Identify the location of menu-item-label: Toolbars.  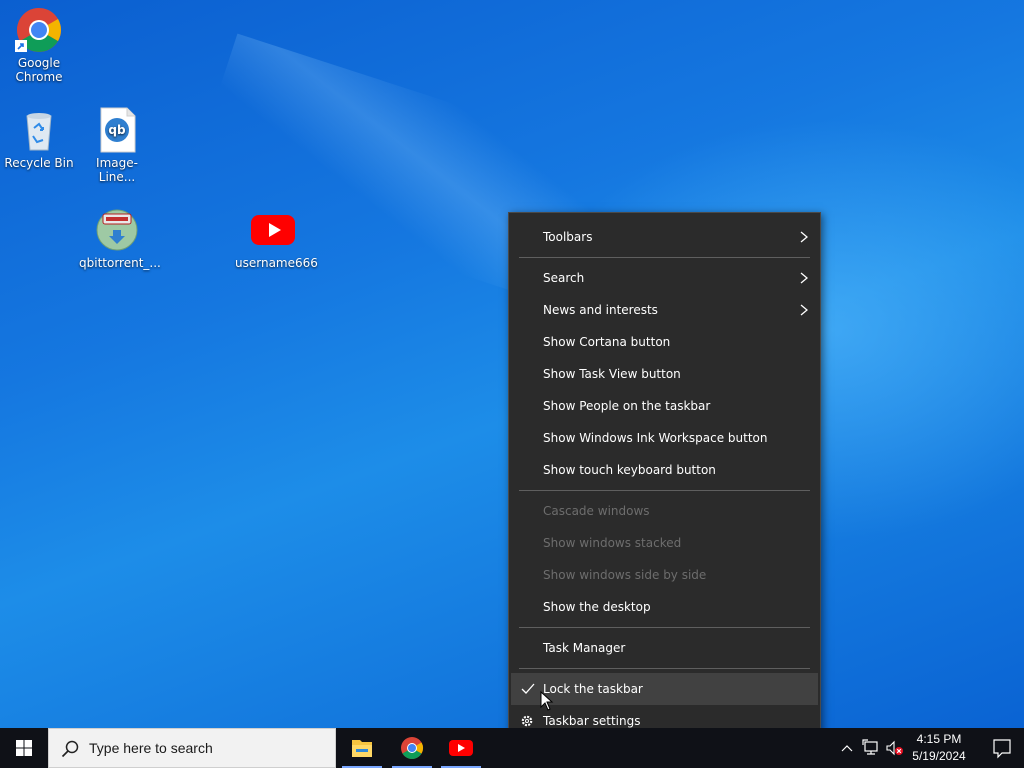
(568, 237).